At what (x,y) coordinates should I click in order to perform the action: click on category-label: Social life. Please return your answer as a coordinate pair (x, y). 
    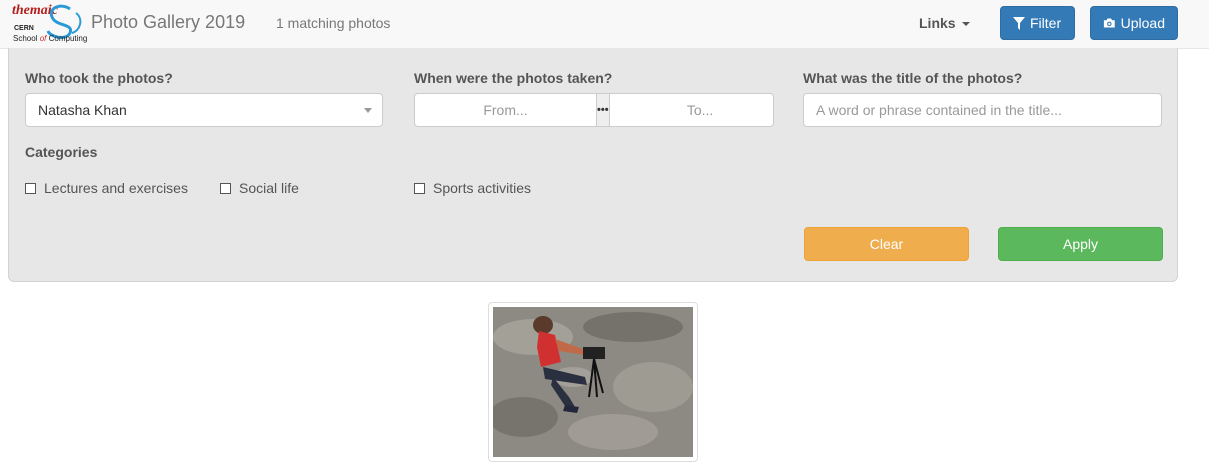
    Looking at the image, I should click on (269, 188).